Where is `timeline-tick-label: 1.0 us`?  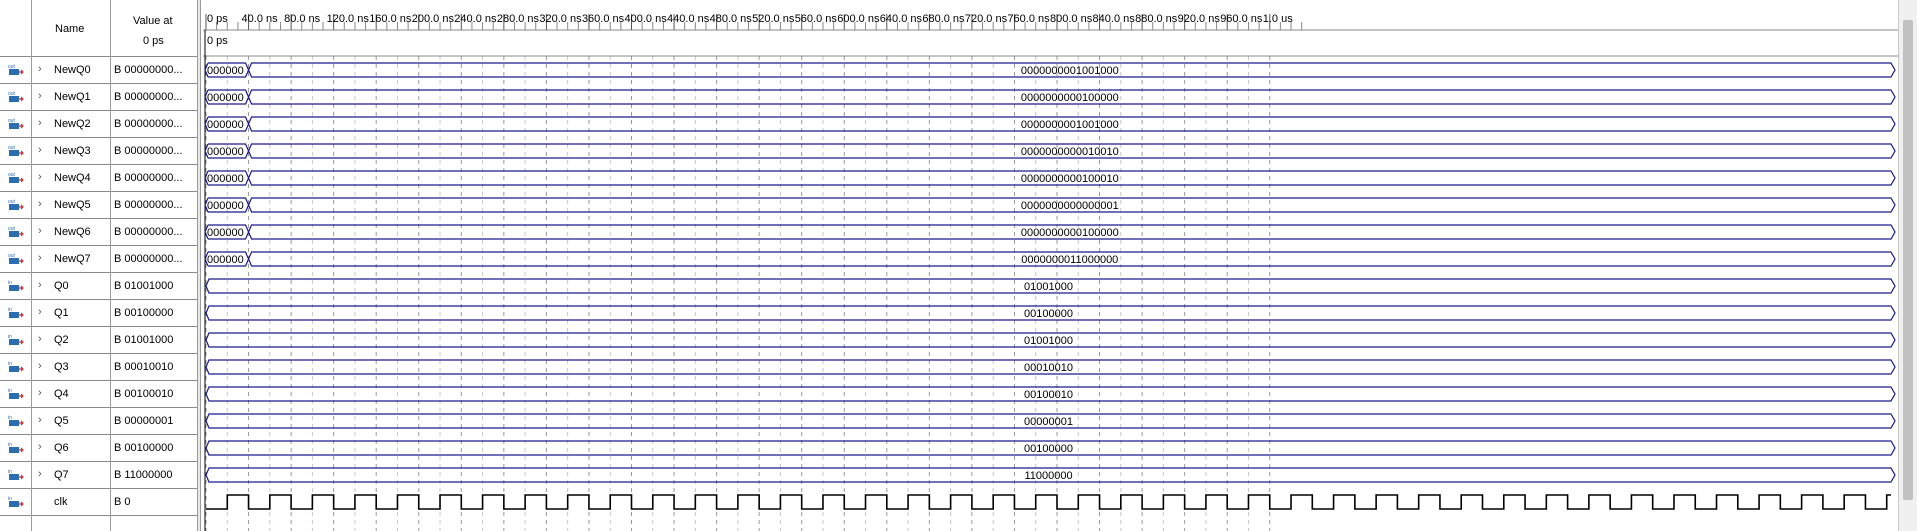 timeline-tick-label: 1.0 us is located at coordinates (1278, 19).